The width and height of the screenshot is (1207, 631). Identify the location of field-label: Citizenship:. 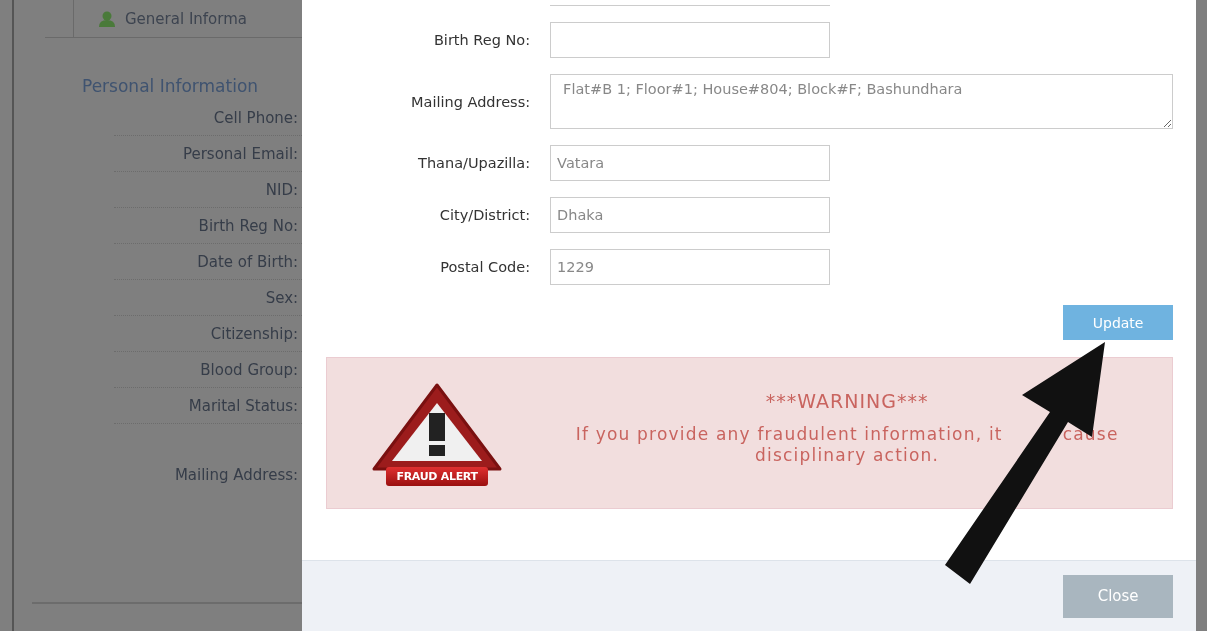
(254, 333).